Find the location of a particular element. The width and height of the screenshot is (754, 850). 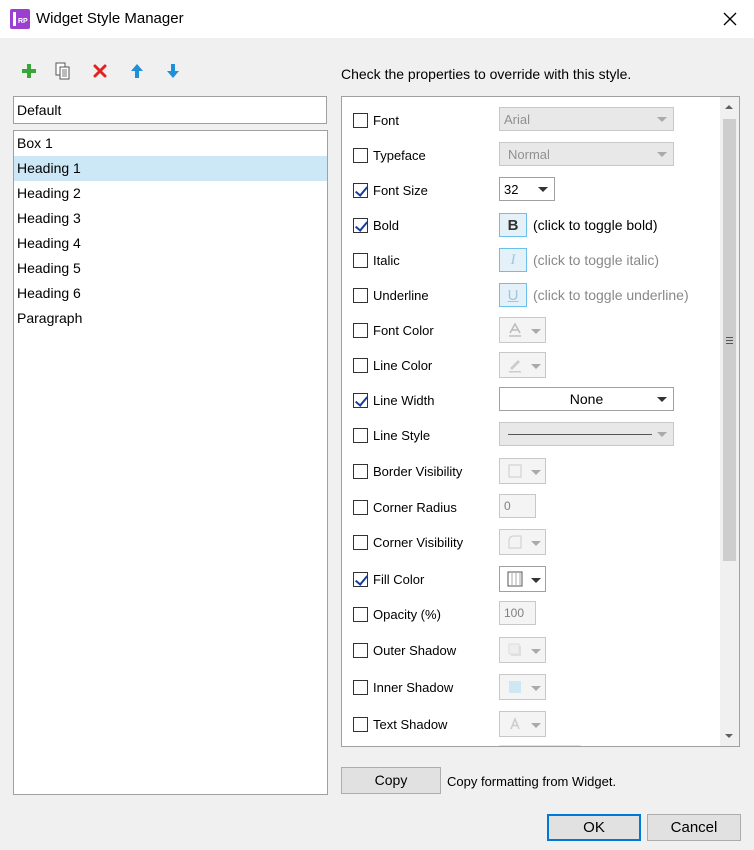

property-fill-color: Fill Color is located at coordinates (531, 580).